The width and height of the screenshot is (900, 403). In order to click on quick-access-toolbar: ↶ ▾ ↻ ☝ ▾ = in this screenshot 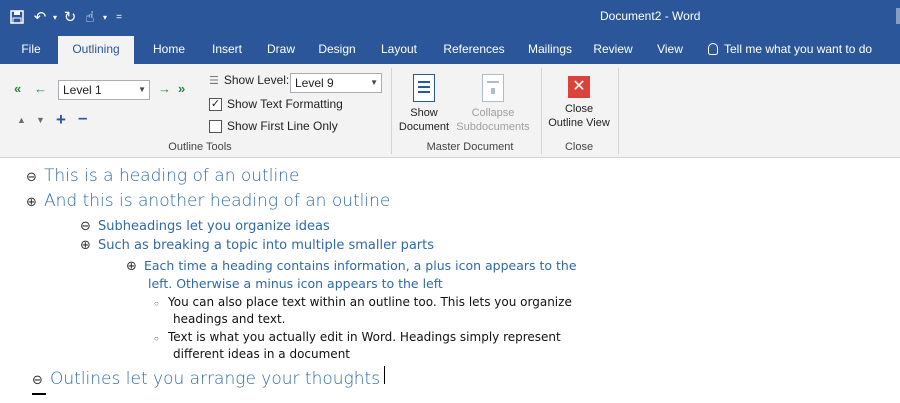, I will do `click(66, 17)`.